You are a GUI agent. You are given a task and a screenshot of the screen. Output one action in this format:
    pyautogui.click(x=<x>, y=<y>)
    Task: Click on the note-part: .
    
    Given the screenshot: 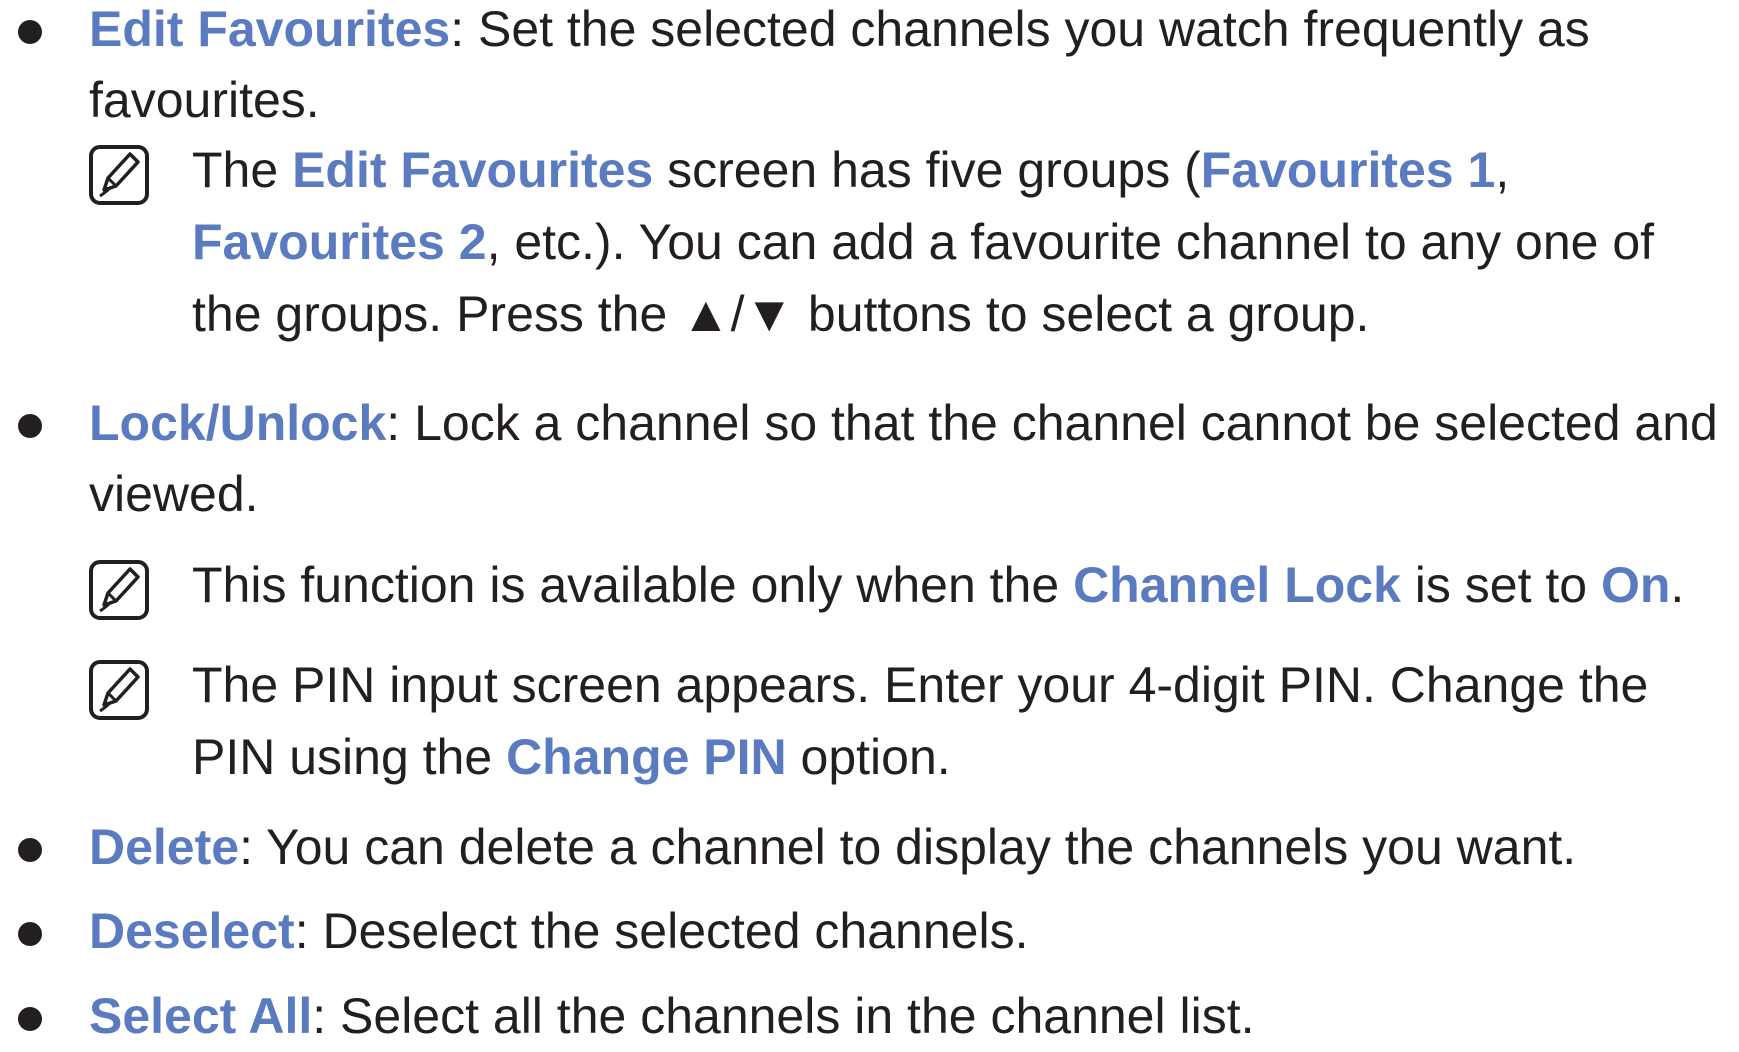 What is the action you would take?
    pyautogui.click(x=1677, y=585)
    